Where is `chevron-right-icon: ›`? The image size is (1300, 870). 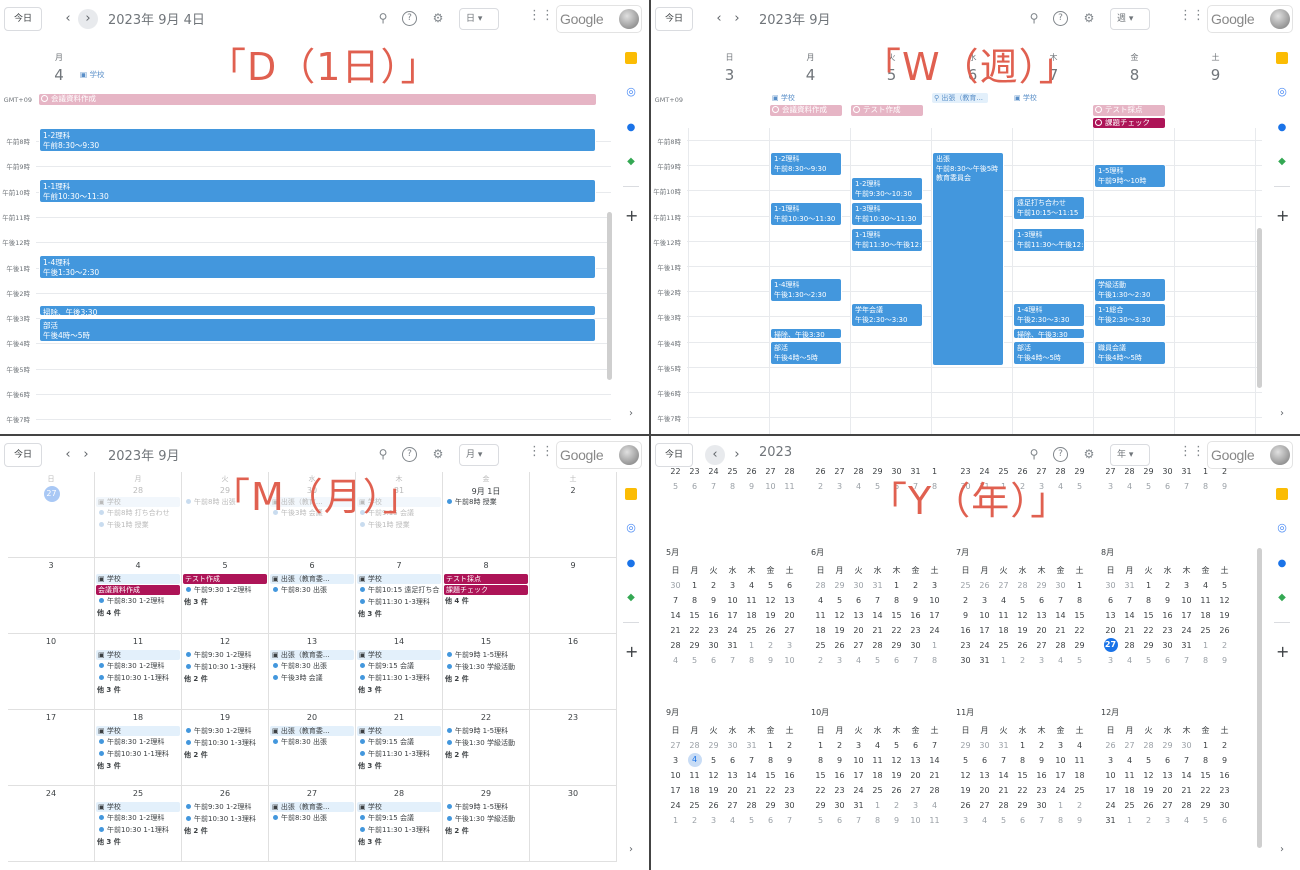
chevron-right-icon: › is located at coordinates (86, 455).